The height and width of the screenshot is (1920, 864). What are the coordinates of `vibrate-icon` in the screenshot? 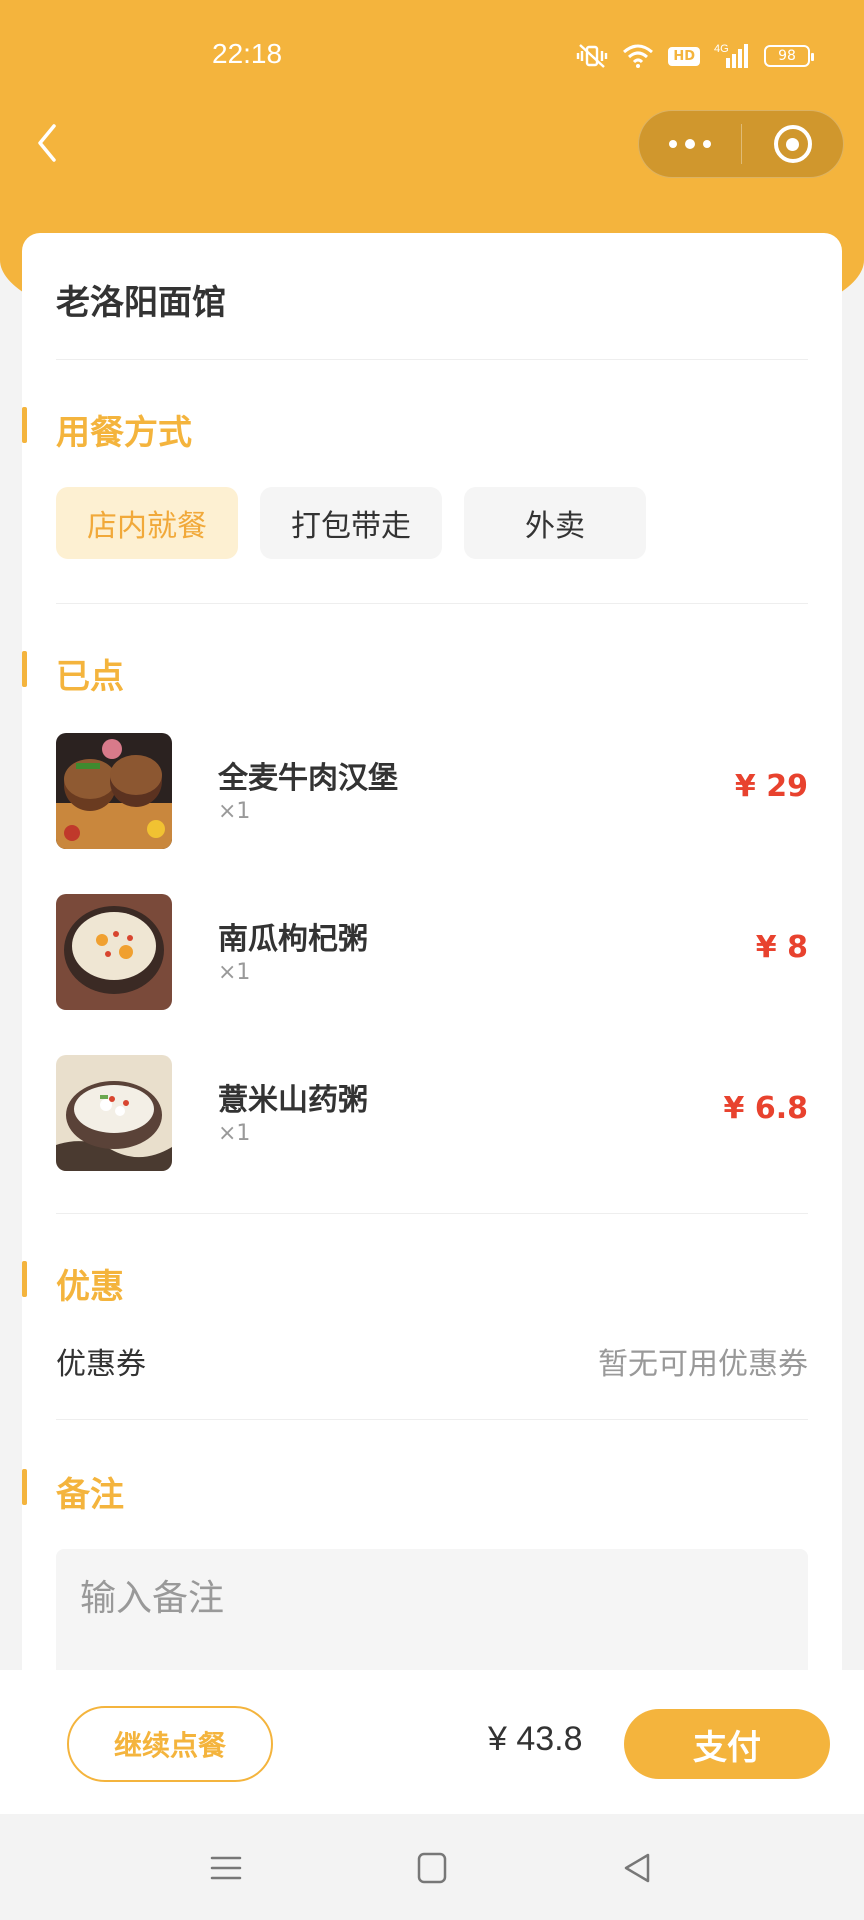 It's located at (592, 56).